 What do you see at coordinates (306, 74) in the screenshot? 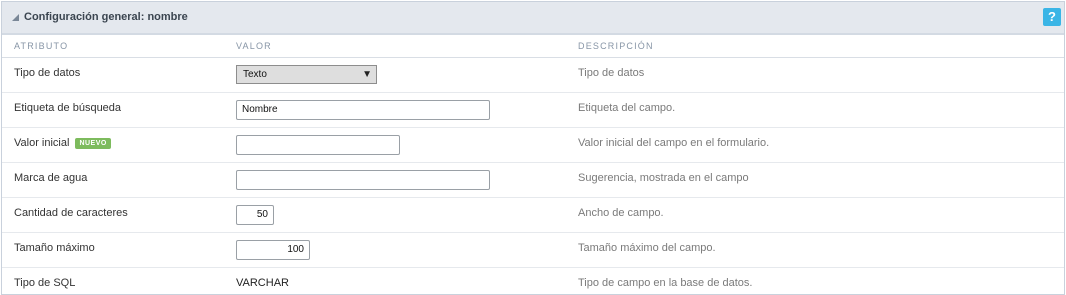
I see `tipo-datos-select: Texto ▼` at bounding box center [306, 74].